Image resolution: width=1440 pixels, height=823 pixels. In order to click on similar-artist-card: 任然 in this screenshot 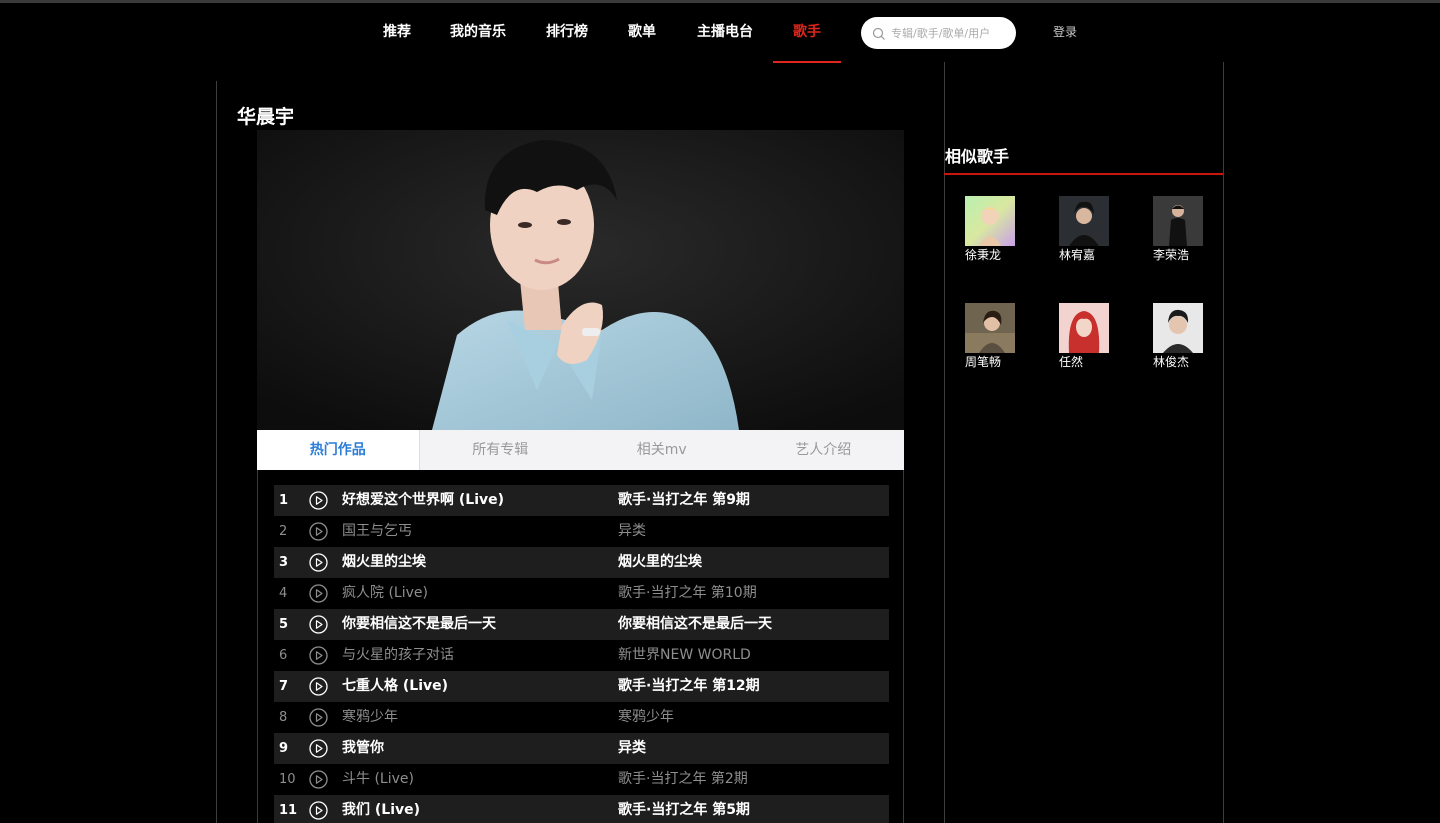, I will do `click(1089, 336)`.